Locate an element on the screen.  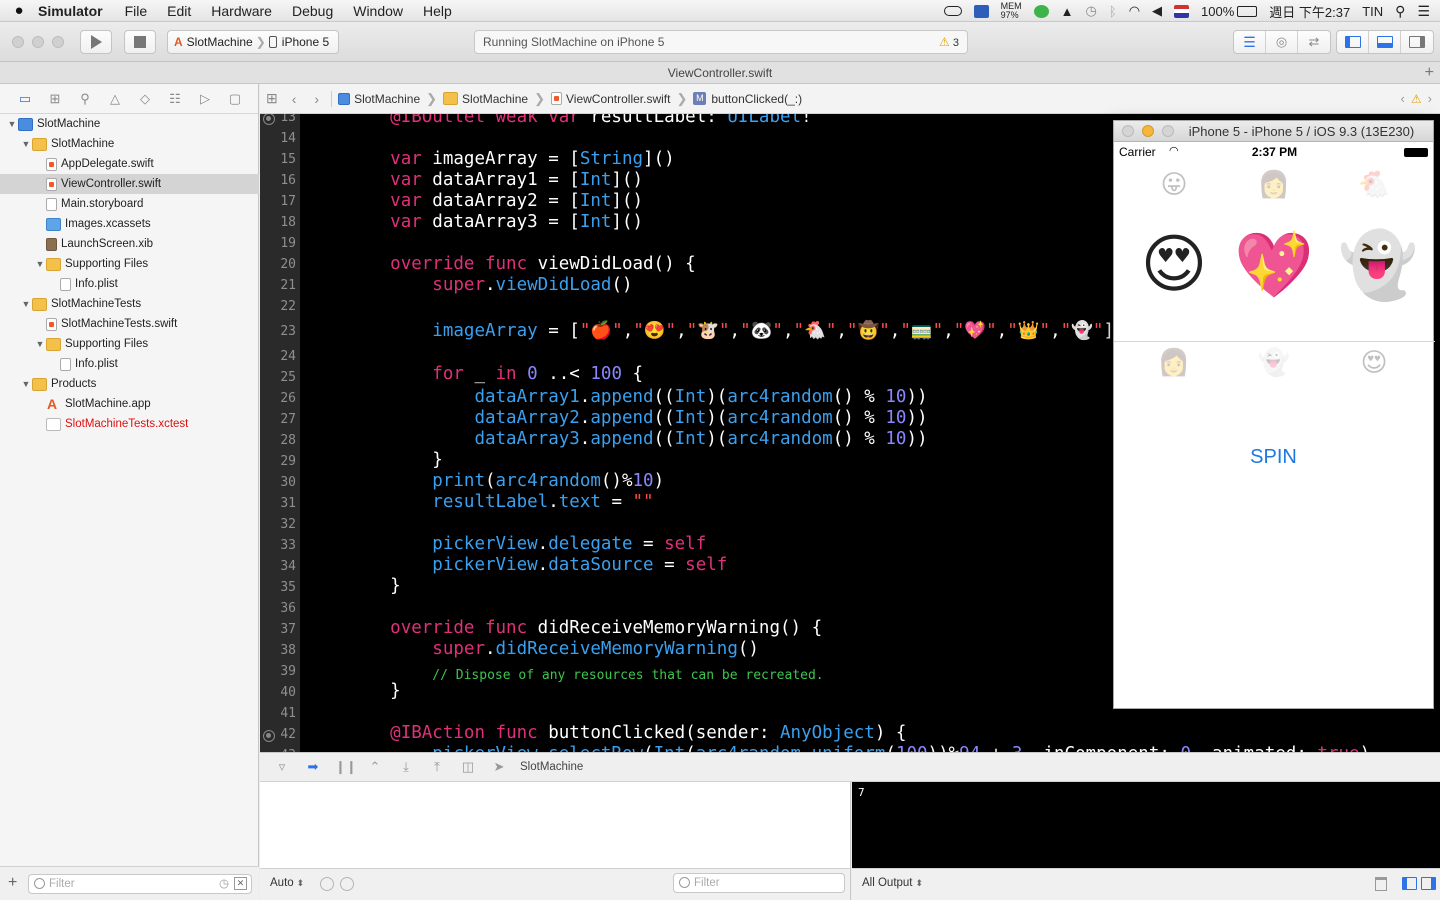
next-issue-icon: › is located at coordinates (1430, 98).